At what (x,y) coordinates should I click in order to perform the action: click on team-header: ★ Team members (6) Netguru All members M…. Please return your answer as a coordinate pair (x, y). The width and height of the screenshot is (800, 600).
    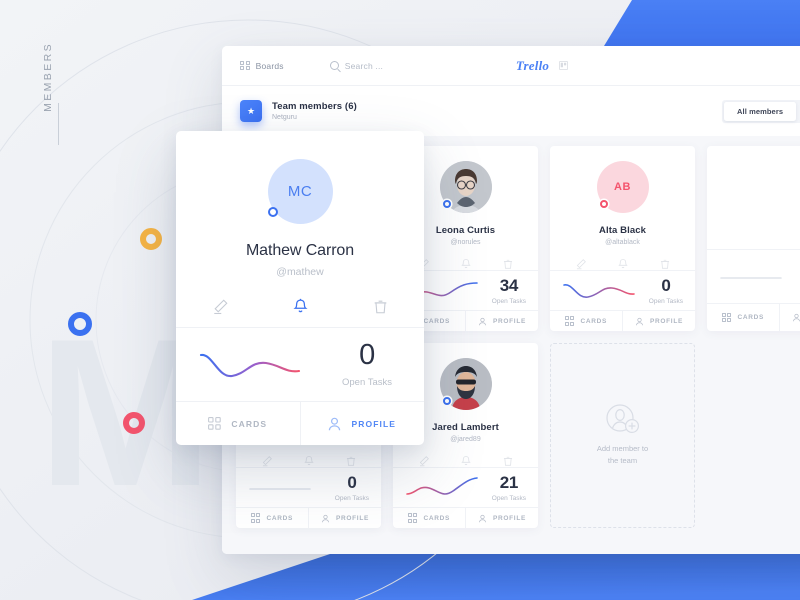
    Looking at the image, I should click on (511, 111).